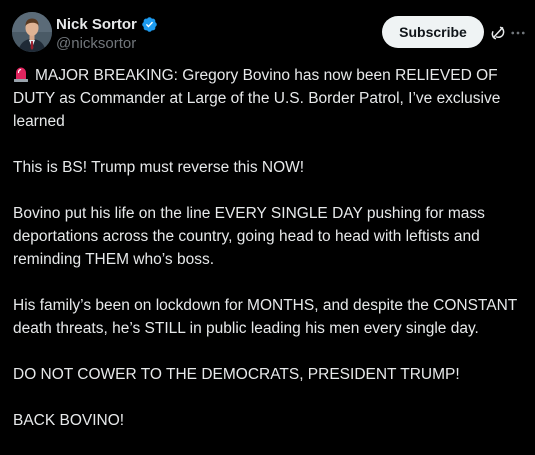  I want to click on author-block: Nick Sortor @nicksortor, so click(107, 33).